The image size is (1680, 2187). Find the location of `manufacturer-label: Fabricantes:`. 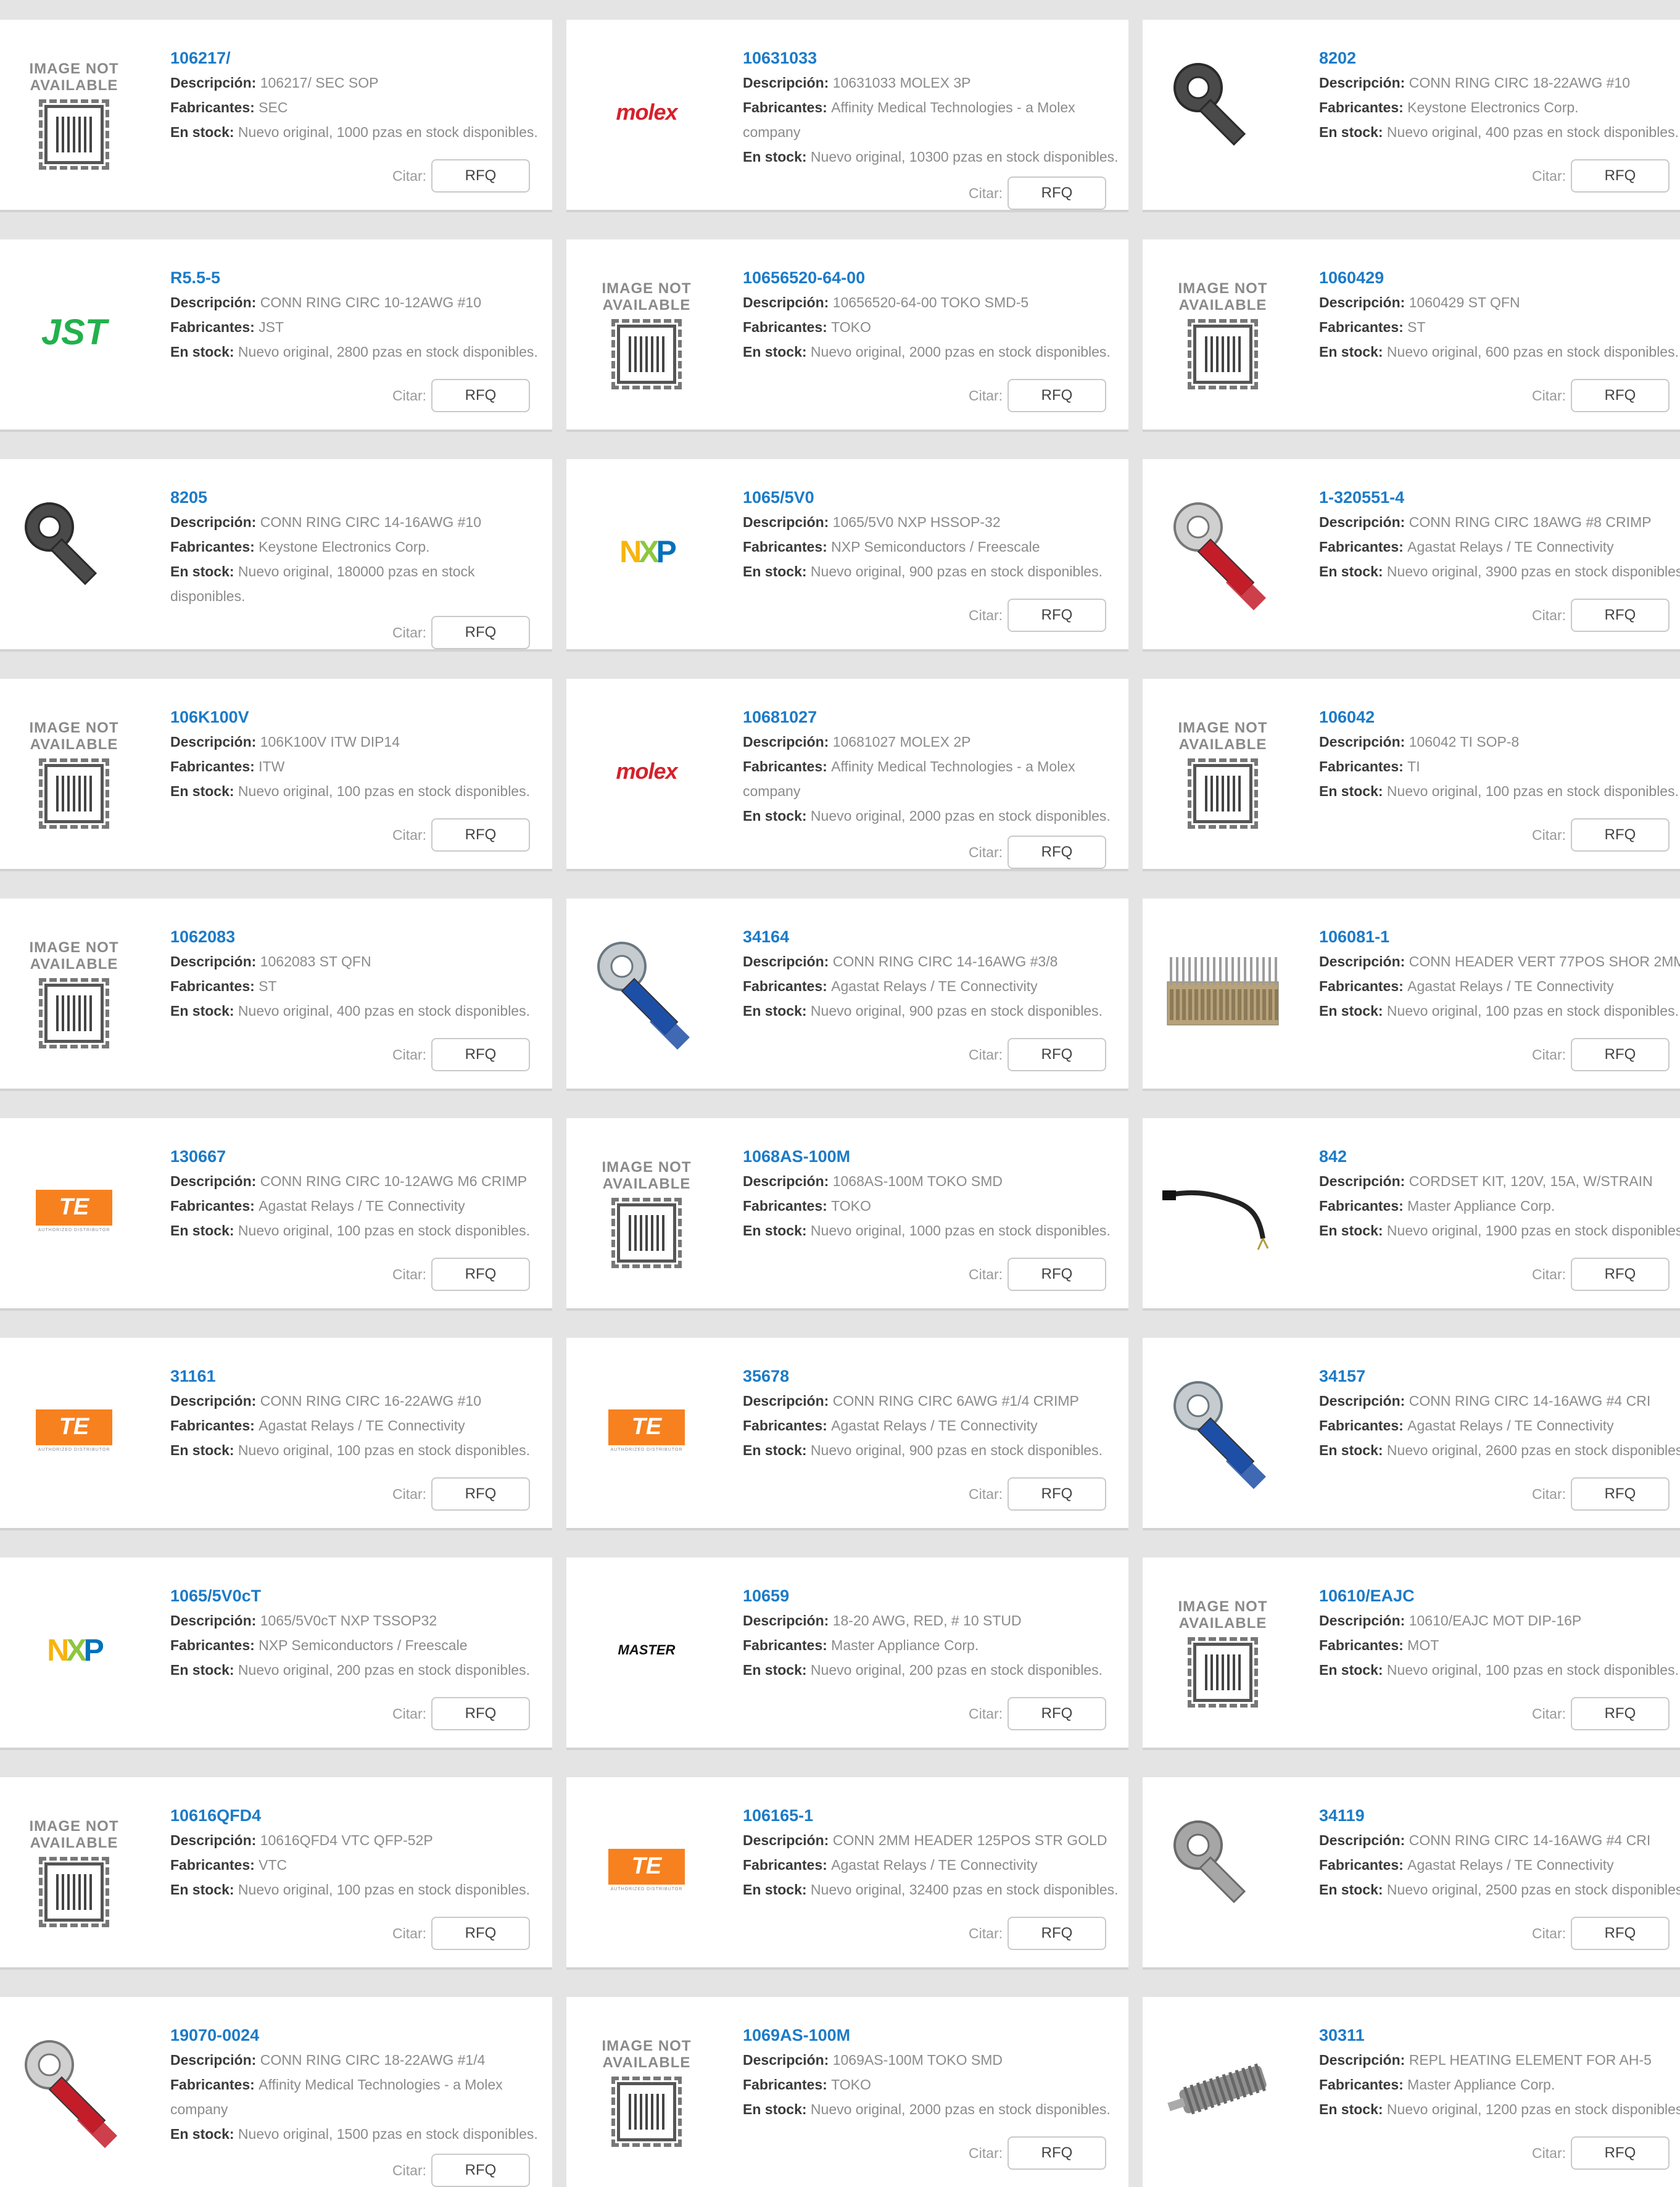

manufacturer-label: Fabricantes: is located at coordinates (1363, 547).